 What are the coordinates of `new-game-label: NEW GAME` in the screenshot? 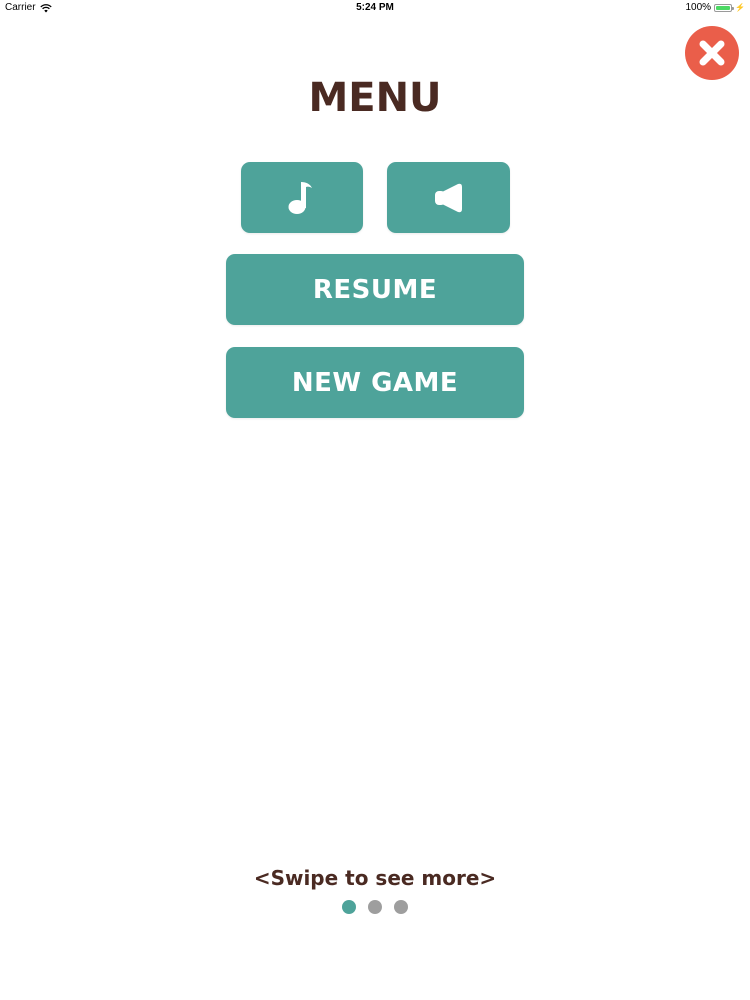 It's located at (375, 382).